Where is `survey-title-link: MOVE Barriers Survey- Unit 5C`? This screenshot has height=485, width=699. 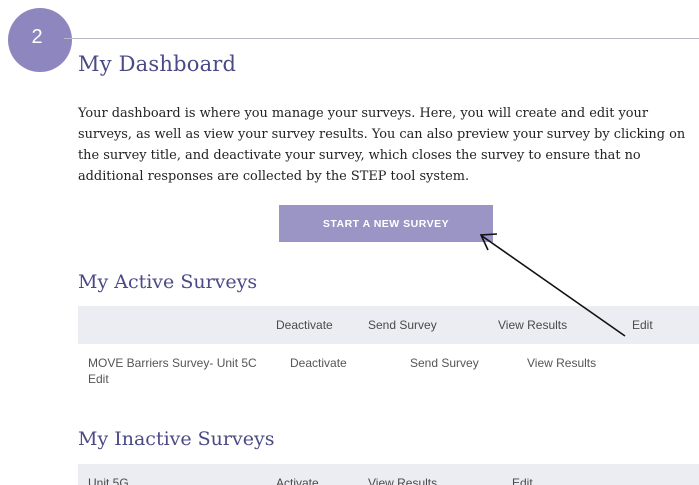 survey-title-link: MOVE Barriers Survey- Unit 5C is located at coordinates (172, 363).